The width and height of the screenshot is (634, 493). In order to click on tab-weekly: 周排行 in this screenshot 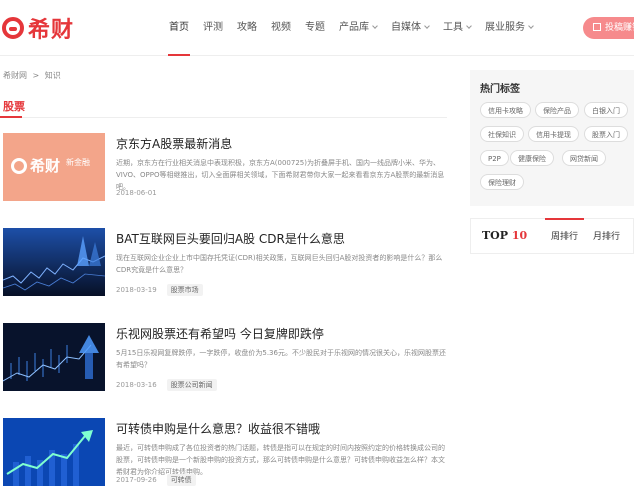, I will do `click(564, 230)`.